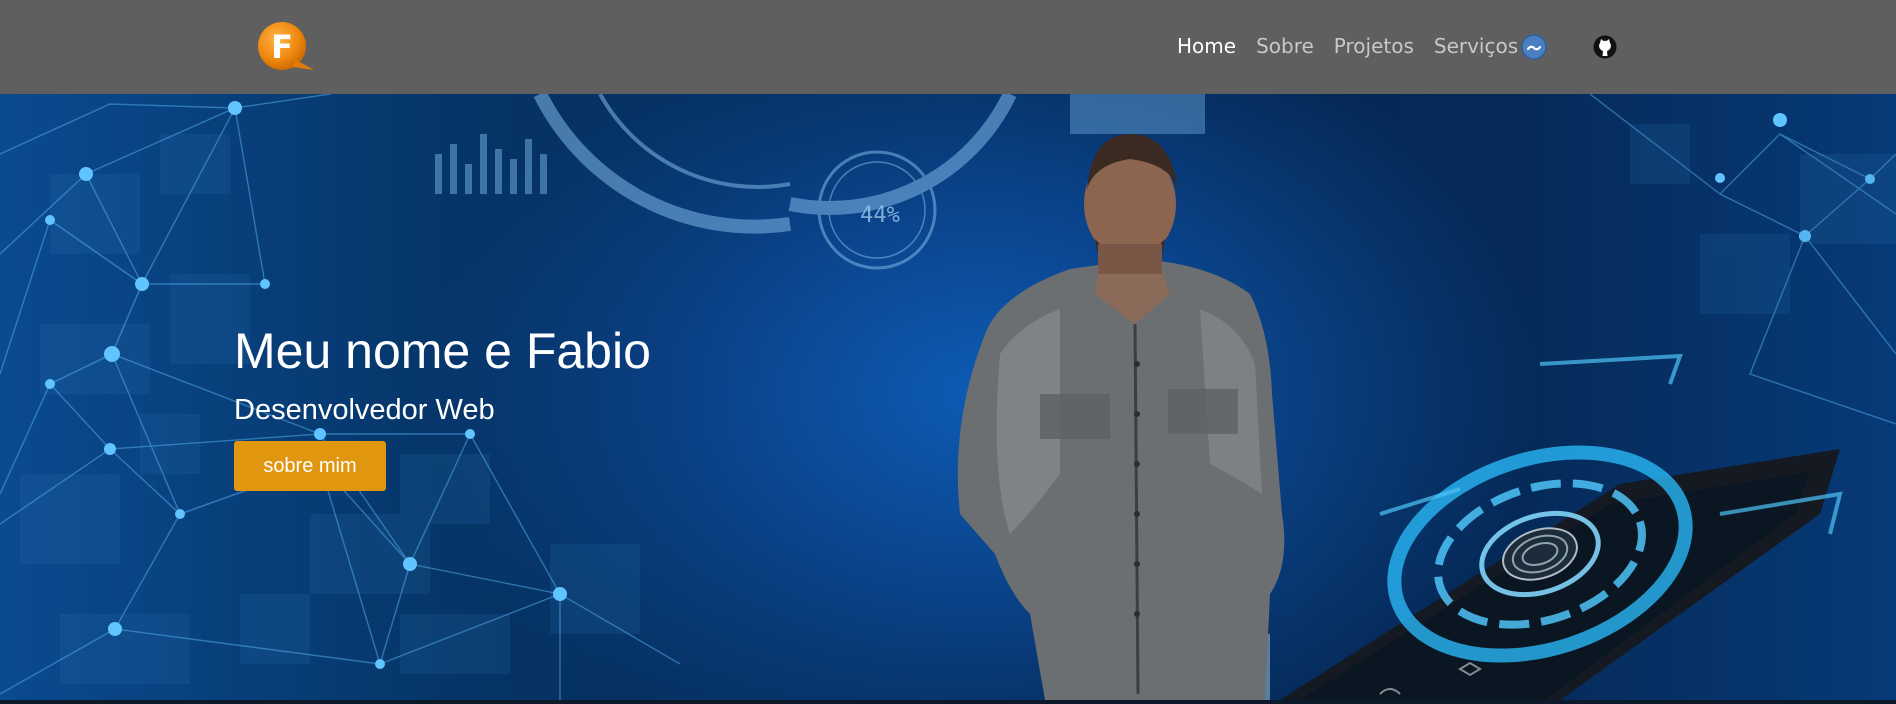 The width and height of the screenshot is (1896, 704). I want to click on nav-link-servicos: Serviços, so click(1476, 46).